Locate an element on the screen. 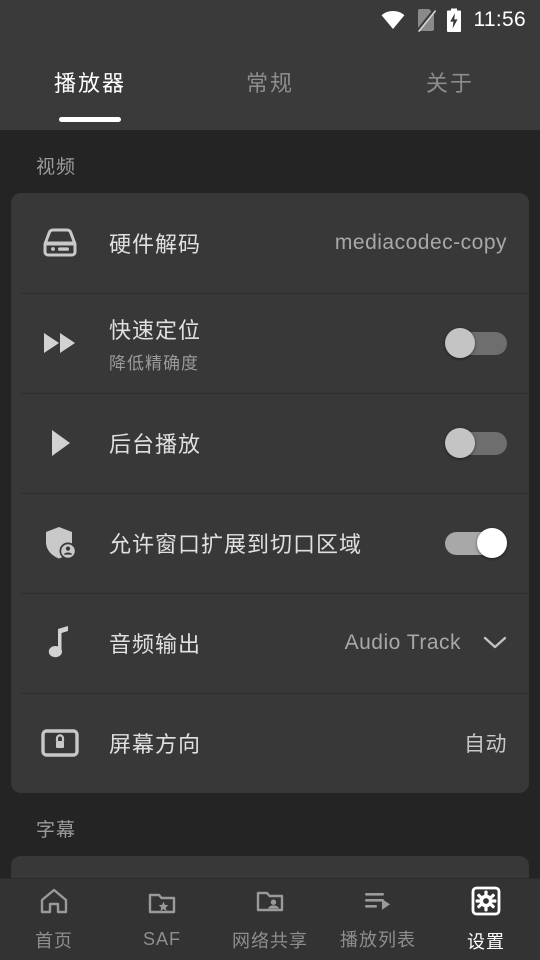  tab-about-label: 关于 is located at coordinates (449, 83).